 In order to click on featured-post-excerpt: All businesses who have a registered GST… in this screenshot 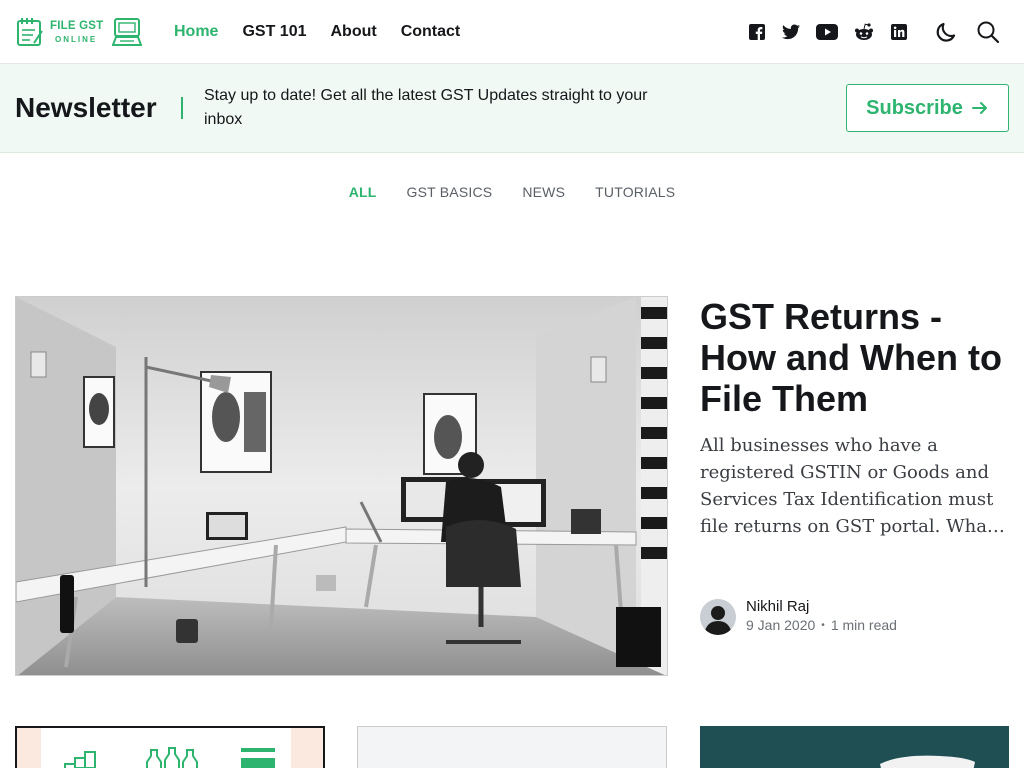, I will do `click(847, 486)`.